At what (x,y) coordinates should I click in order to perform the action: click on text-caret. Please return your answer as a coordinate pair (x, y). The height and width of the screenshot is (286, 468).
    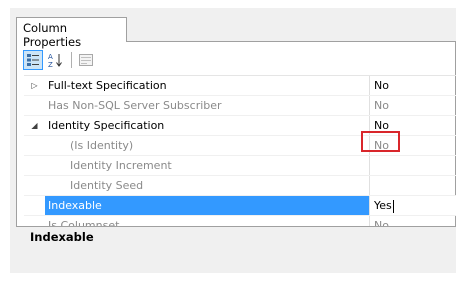
    Looking at the image, I should click on (393, 206).